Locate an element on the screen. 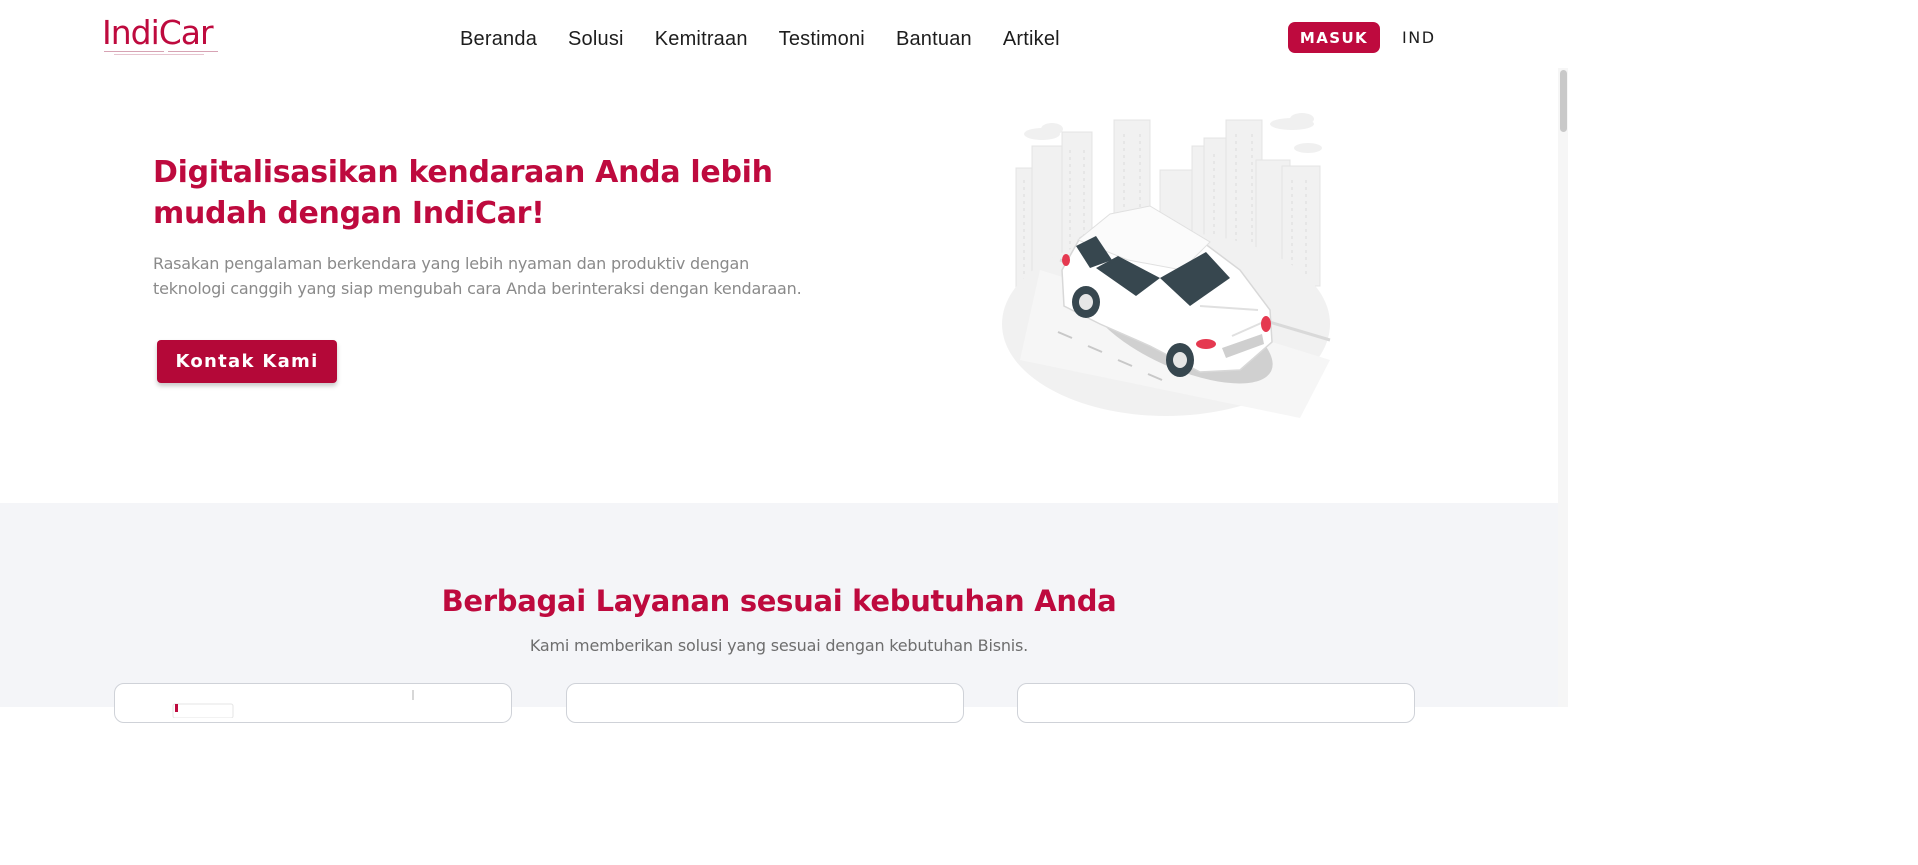 This screenshot has height=865, width=1918. services-title: Berbagai Layanan sesuai kebutuhan Anda is located at coordinates (779, 601).